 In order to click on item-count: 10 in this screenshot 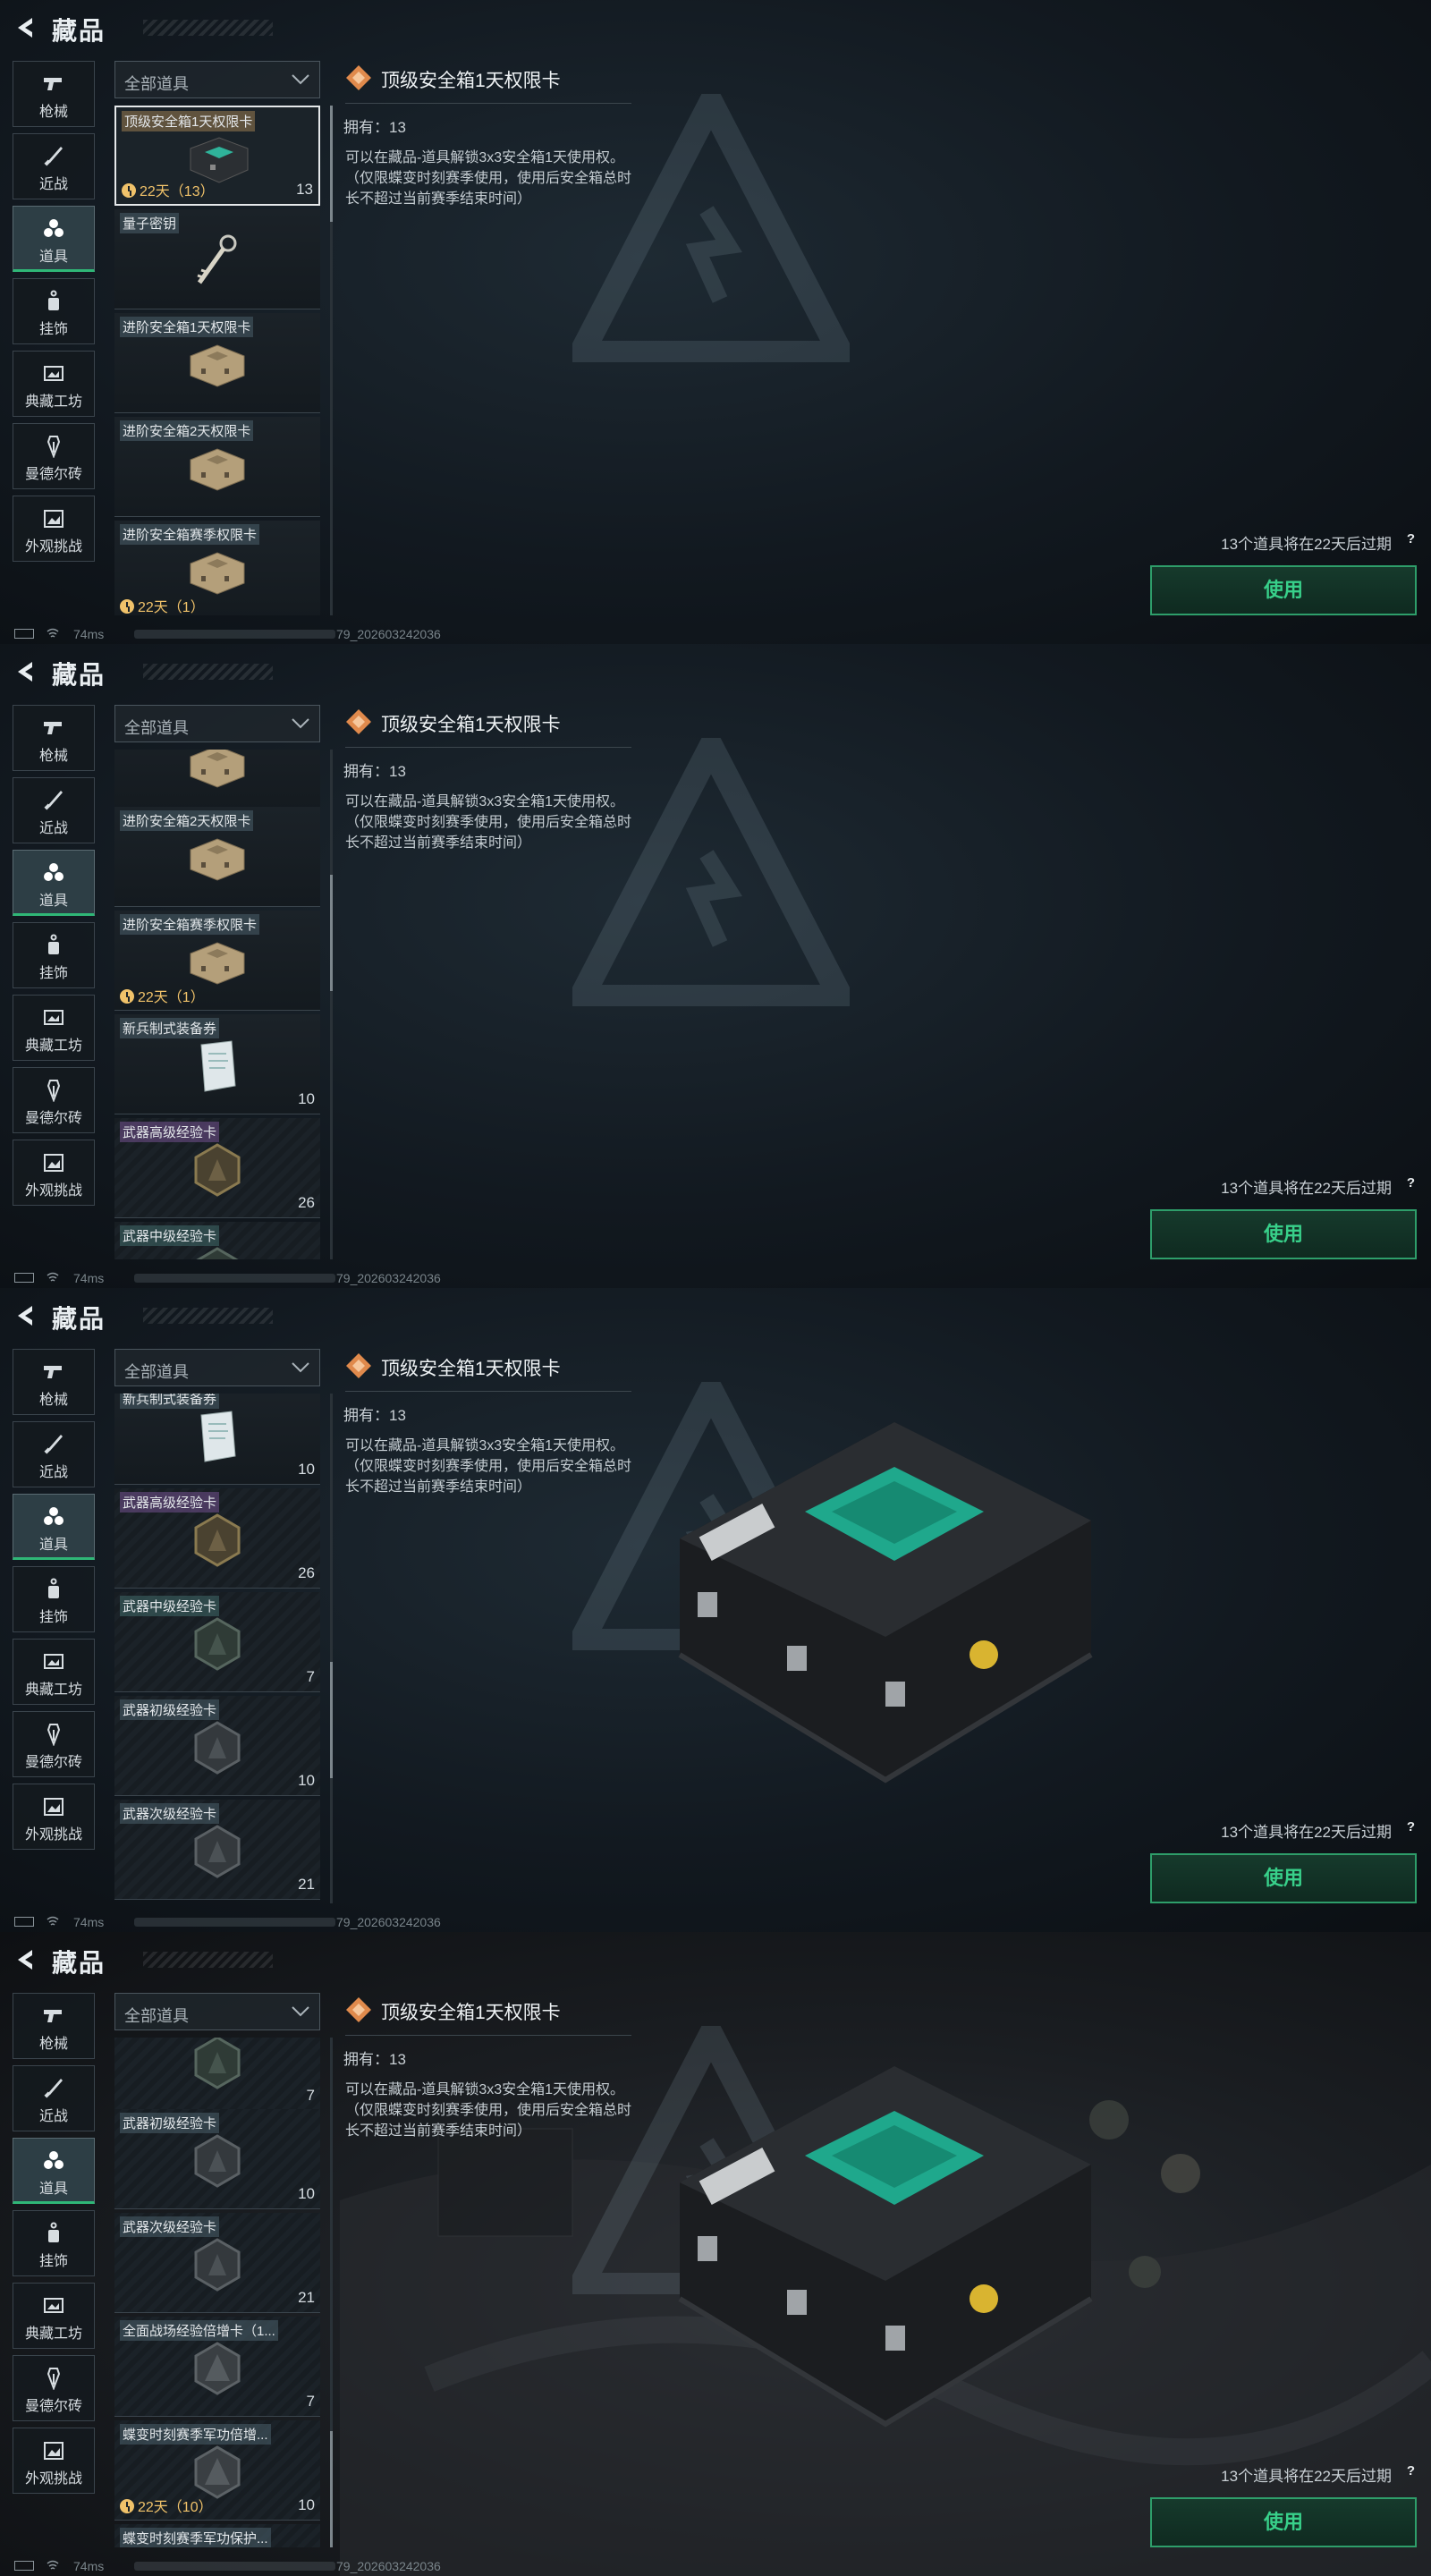, I will do `click(307, 2504)`.